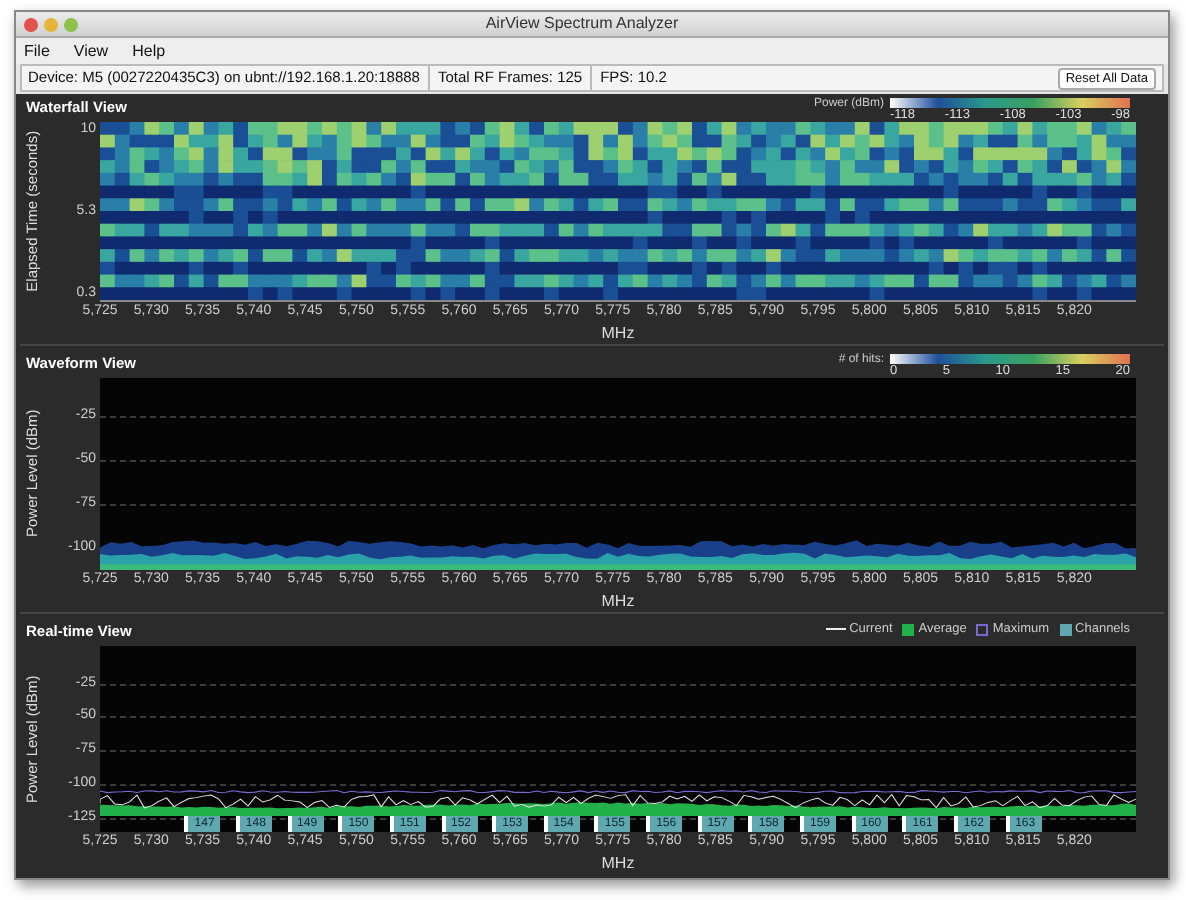 The width and height of the screenshot is (1186, 900). I want to click on close-button, so click(31, 24).